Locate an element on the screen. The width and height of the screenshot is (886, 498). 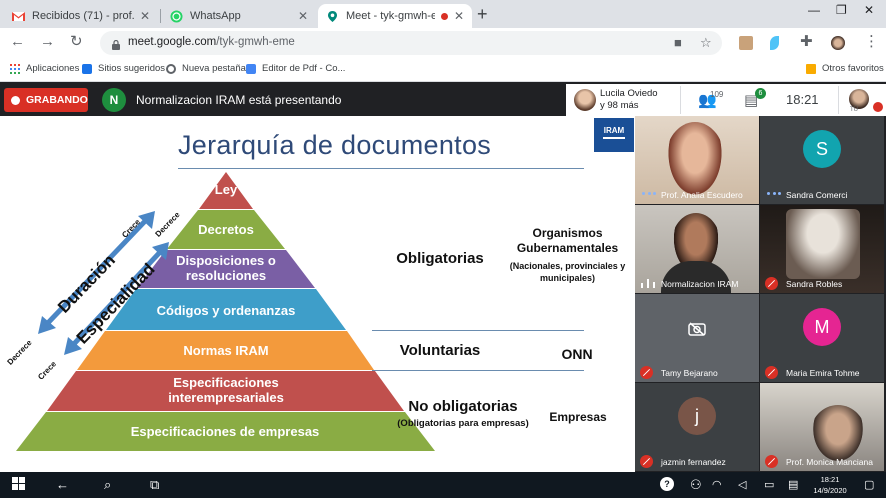
participant-avatar: j is located at coordinates (697, 416).